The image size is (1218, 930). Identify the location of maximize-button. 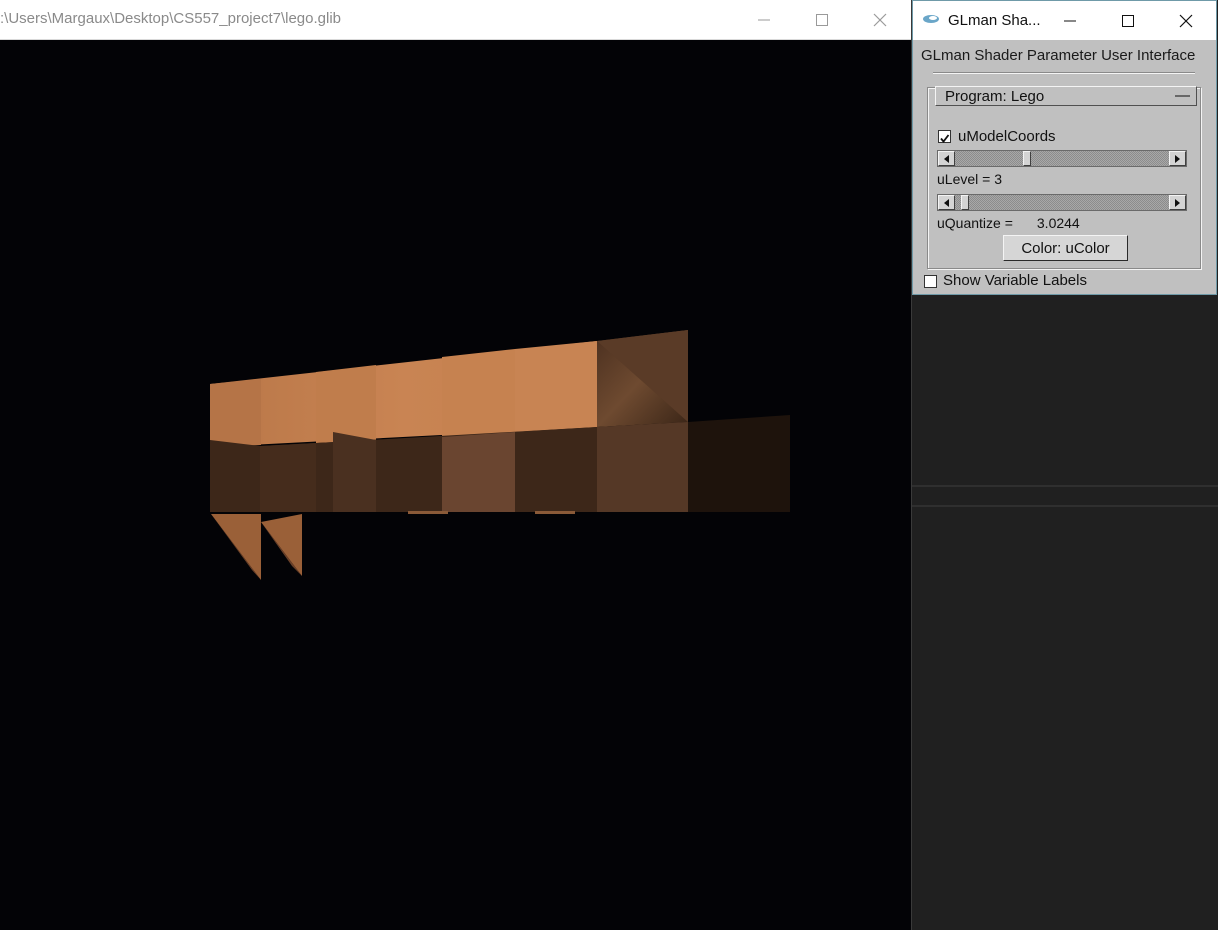
(822, 19).